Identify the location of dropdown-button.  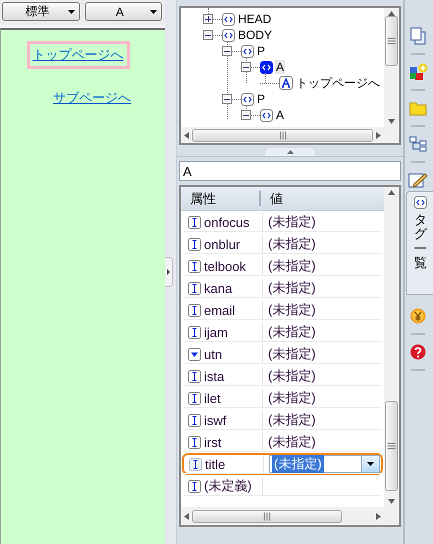
(370, 464).